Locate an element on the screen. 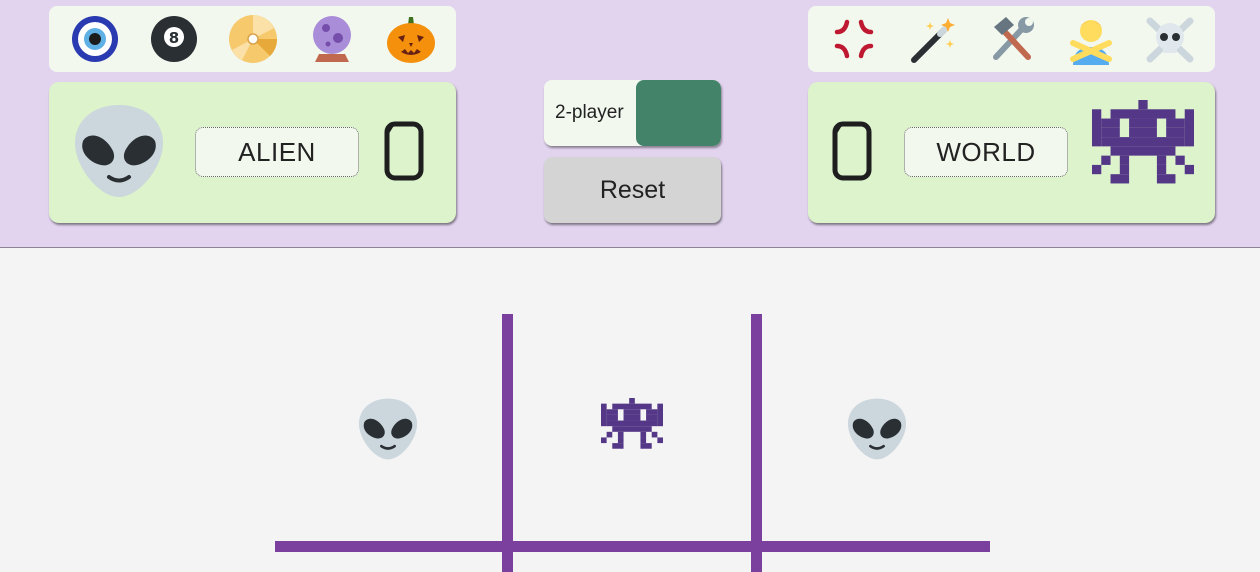 The height and width of the screenshot is (572, 1260). left-player-card: ALIEN is located at coordinates (252, 152).